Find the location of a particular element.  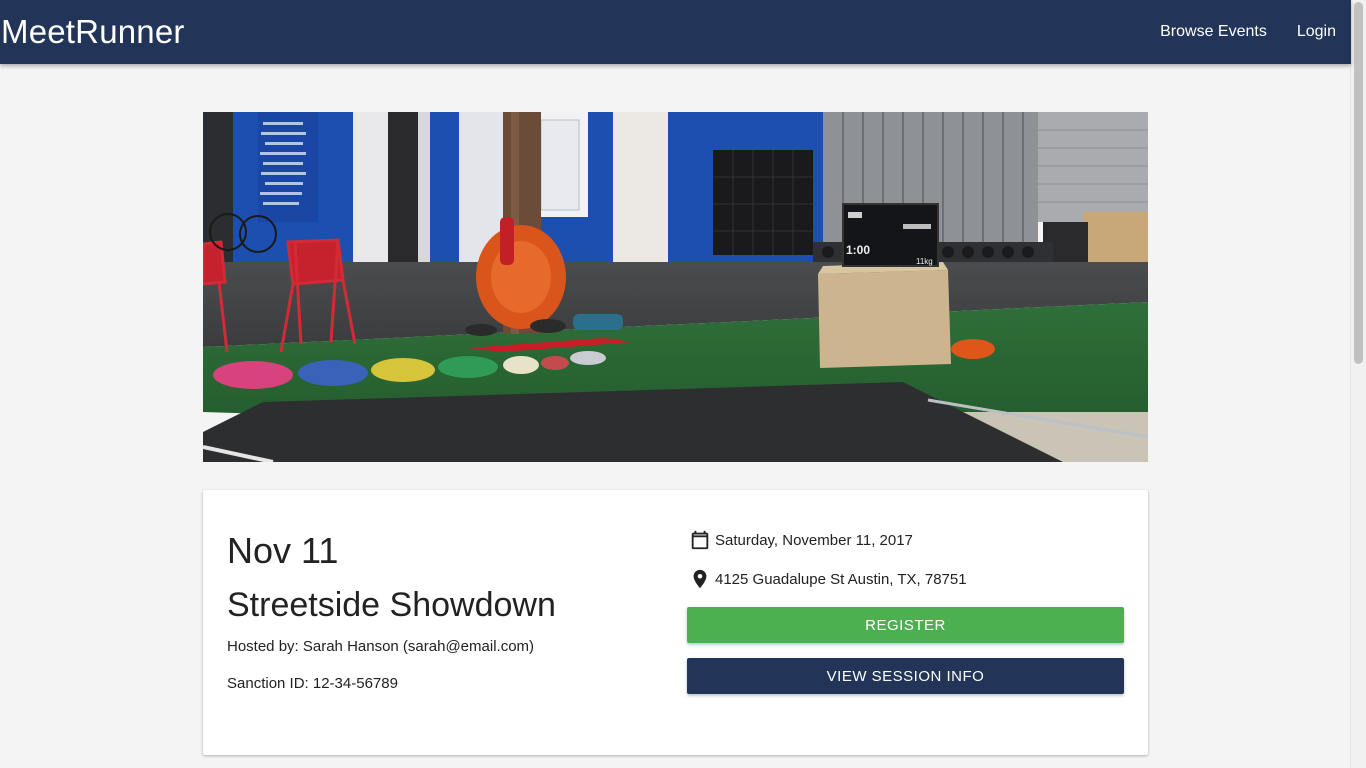

monitor-timer-text: 1:00 is located at coordinates (858, 250).